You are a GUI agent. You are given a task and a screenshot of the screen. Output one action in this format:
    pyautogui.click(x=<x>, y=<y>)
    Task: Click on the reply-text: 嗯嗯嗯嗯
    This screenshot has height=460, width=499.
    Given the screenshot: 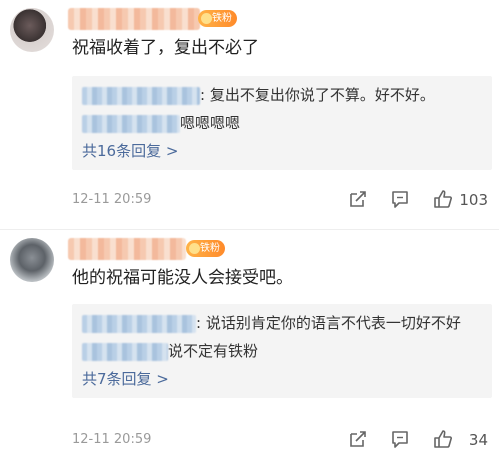 What is the action you would take?
    pyautogui.click(x=210, y=123)
    